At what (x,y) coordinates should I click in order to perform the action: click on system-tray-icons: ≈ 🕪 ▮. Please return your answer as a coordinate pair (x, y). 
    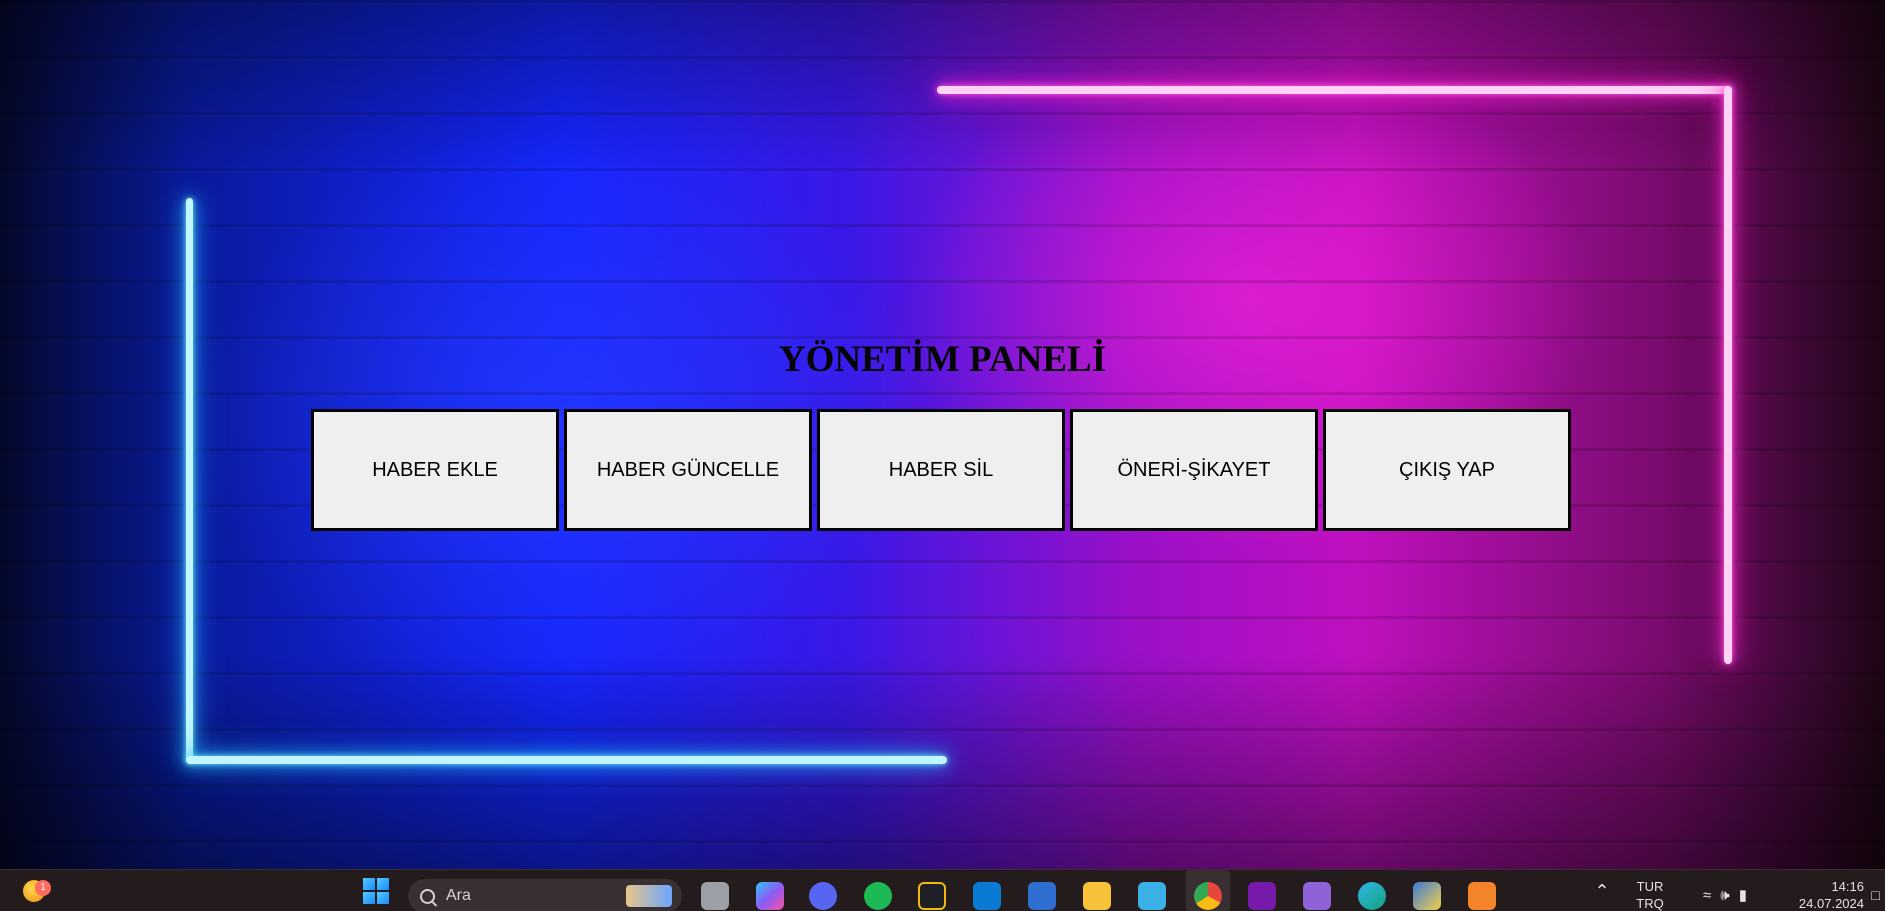
    Looking at the image, I should click on (1725, 890).